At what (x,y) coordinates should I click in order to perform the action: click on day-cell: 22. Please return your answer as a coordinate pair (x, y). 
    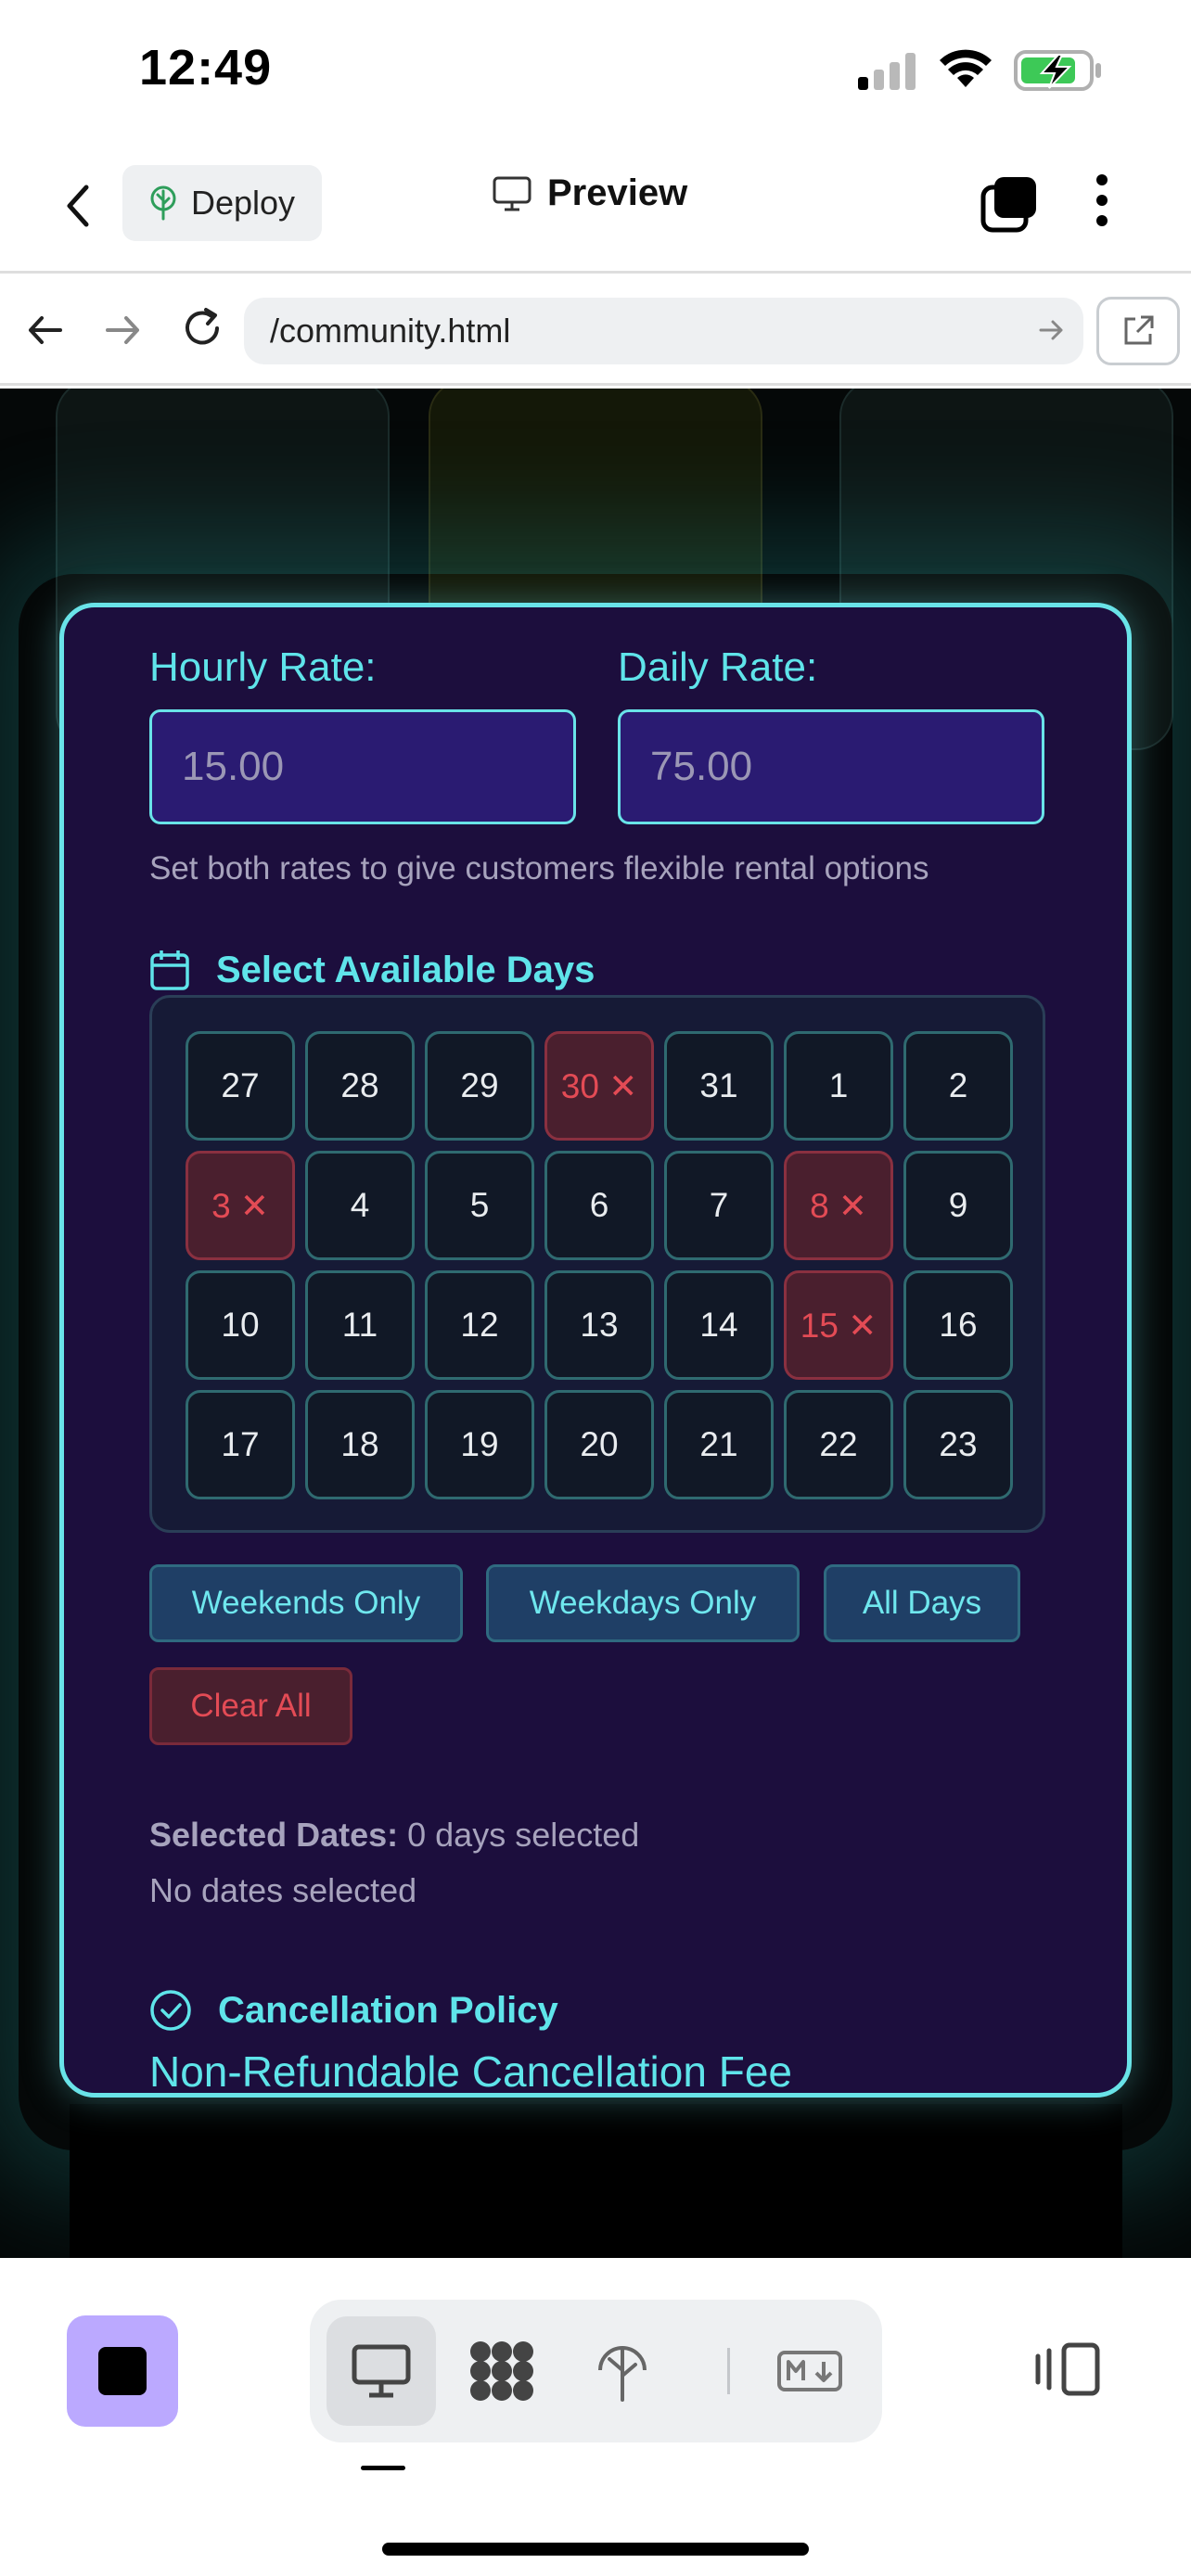
    Looking at the image, I should click on (838, 1444).